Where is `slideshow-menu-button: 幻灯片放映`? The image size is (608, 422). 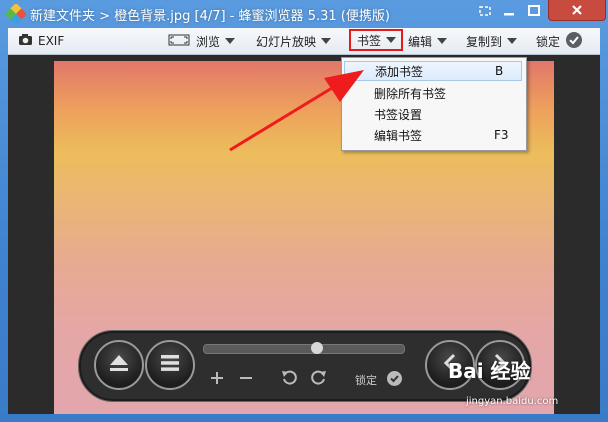 slideshow-menu-button: 幻灯片放映 is located at coordinates (294, 41).